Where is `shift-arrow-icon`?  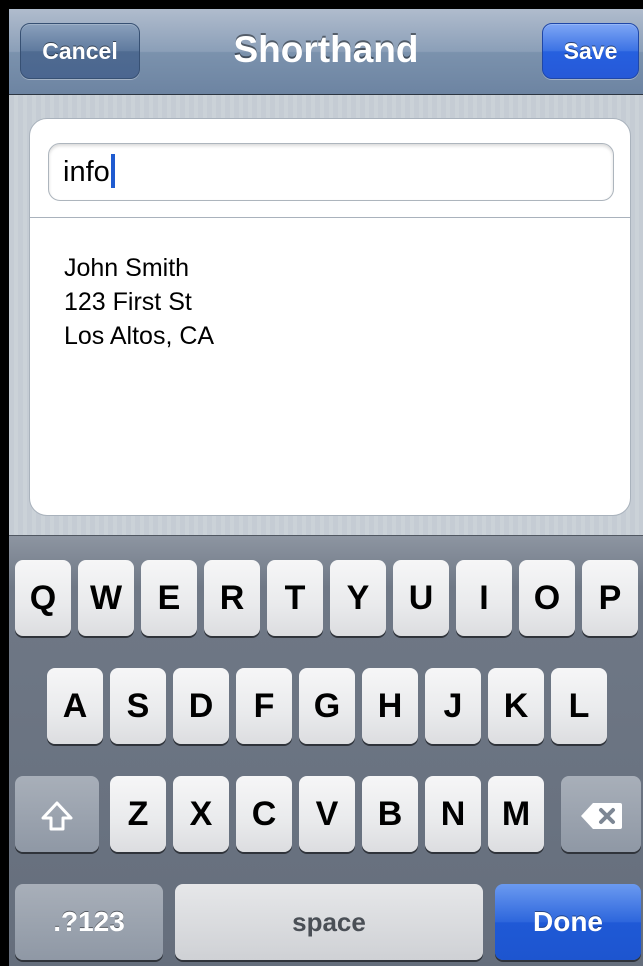 shift-arrow-icon is located at coordinates (57, 816).